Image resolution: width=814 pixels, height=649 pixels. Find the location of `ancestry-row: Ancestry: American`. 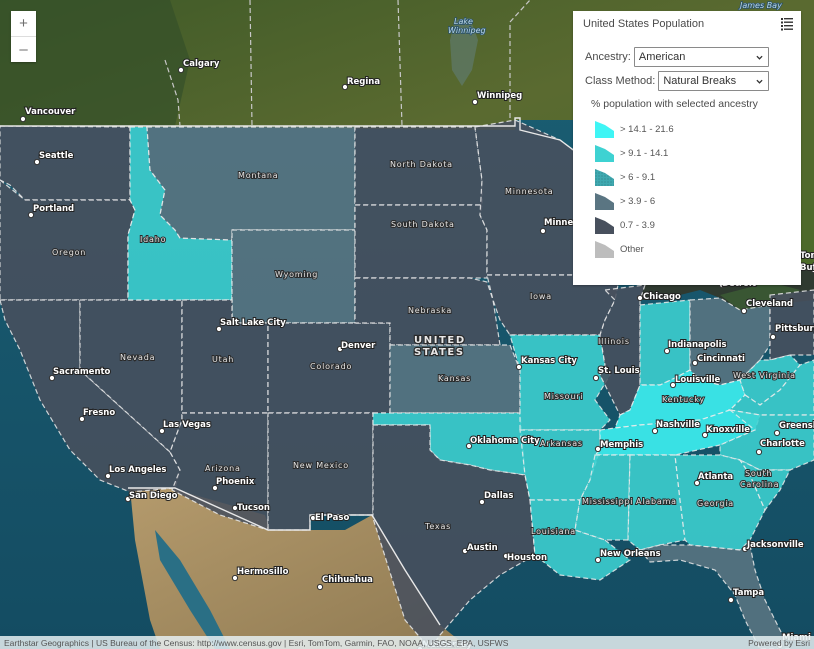

ancestry-row: Ancestry: American is located at coordinates (677, 57).